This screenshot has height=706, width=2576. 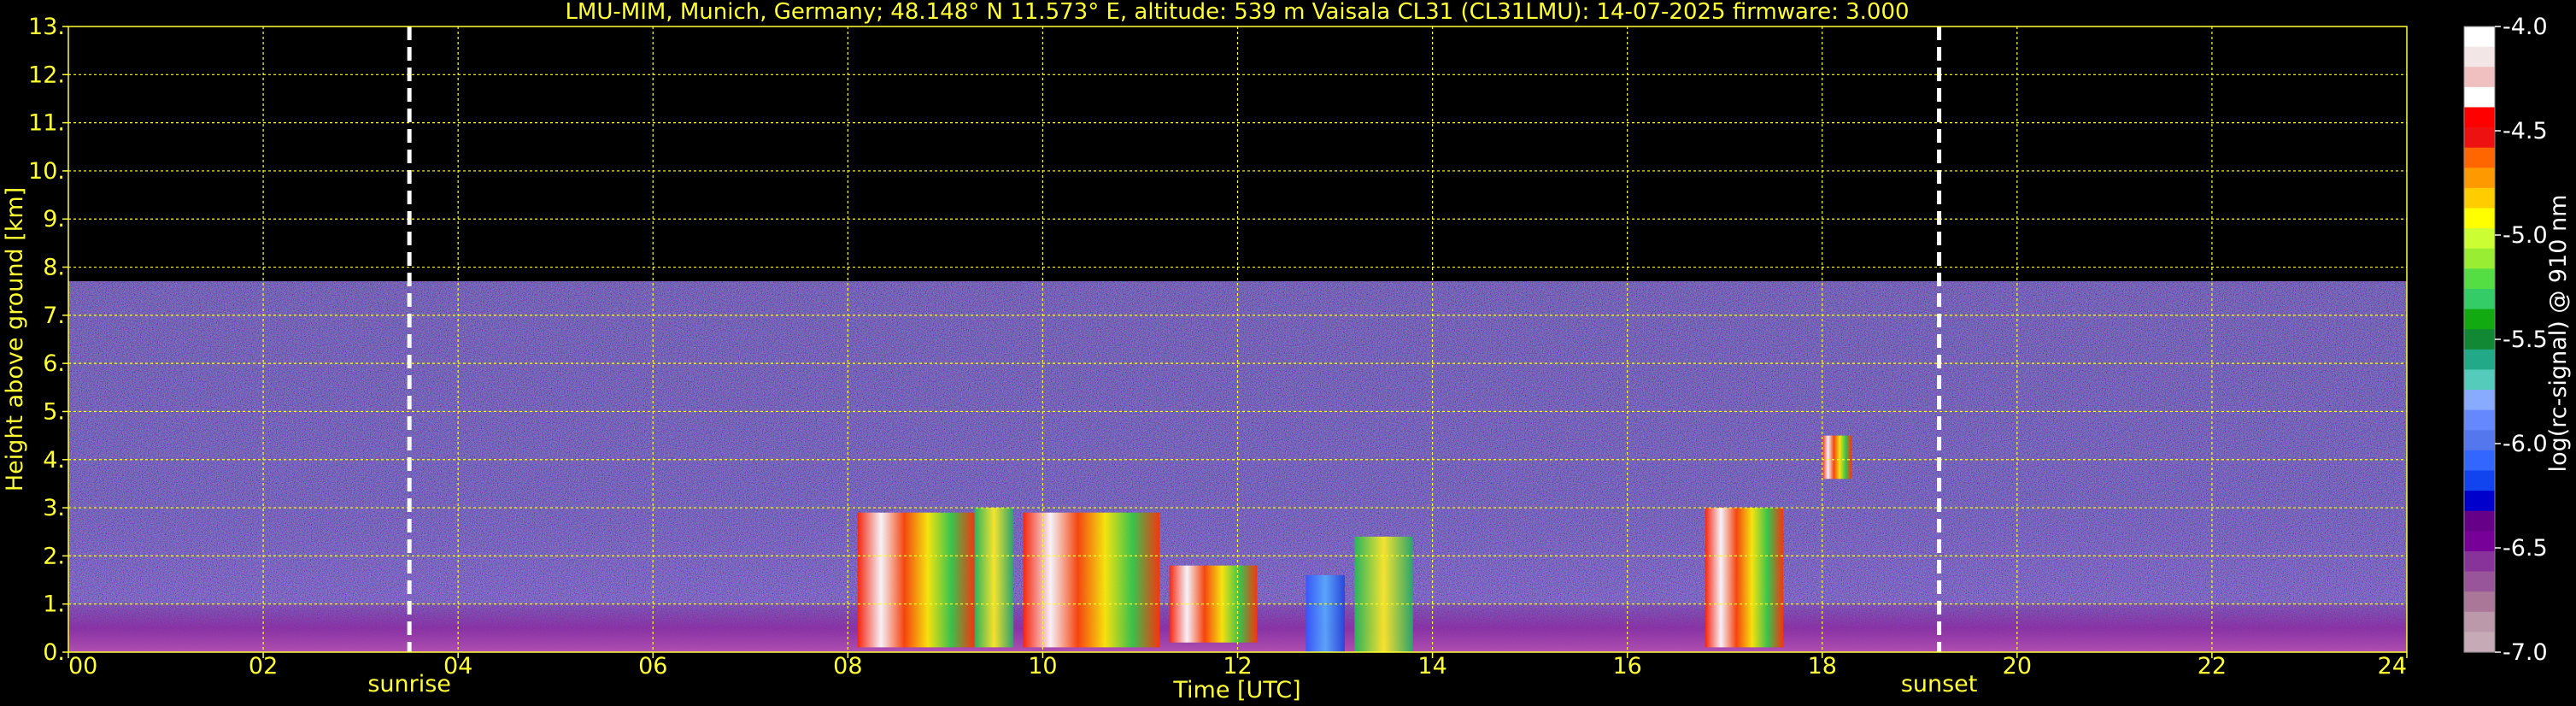 I want to click on colorbar-tick-label: -5.5, so click(x=2525, y=340).